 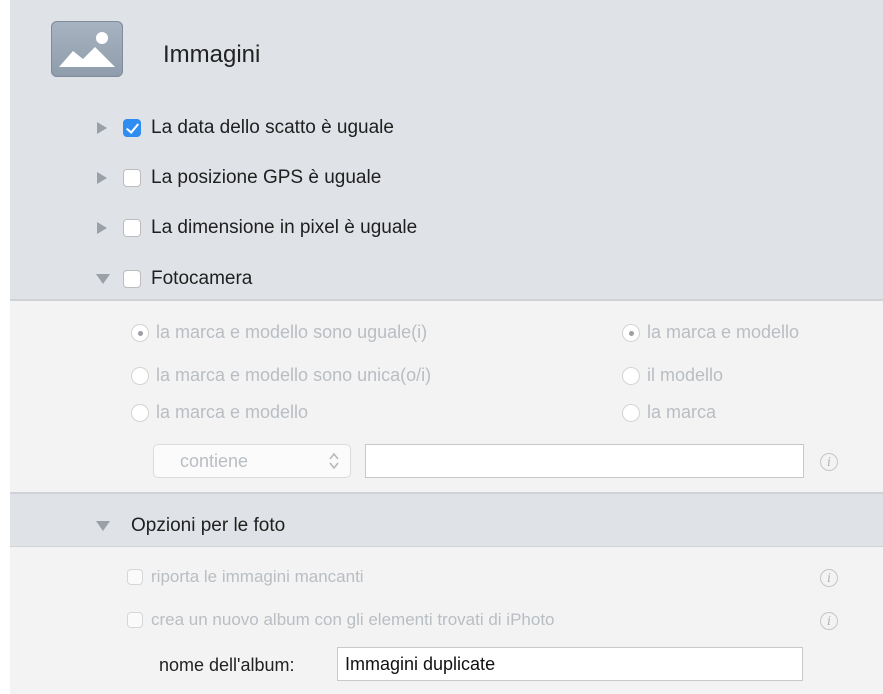 I want to click on criterion-gps: La posizione GPS è uguale, so click(x=239, y=178).